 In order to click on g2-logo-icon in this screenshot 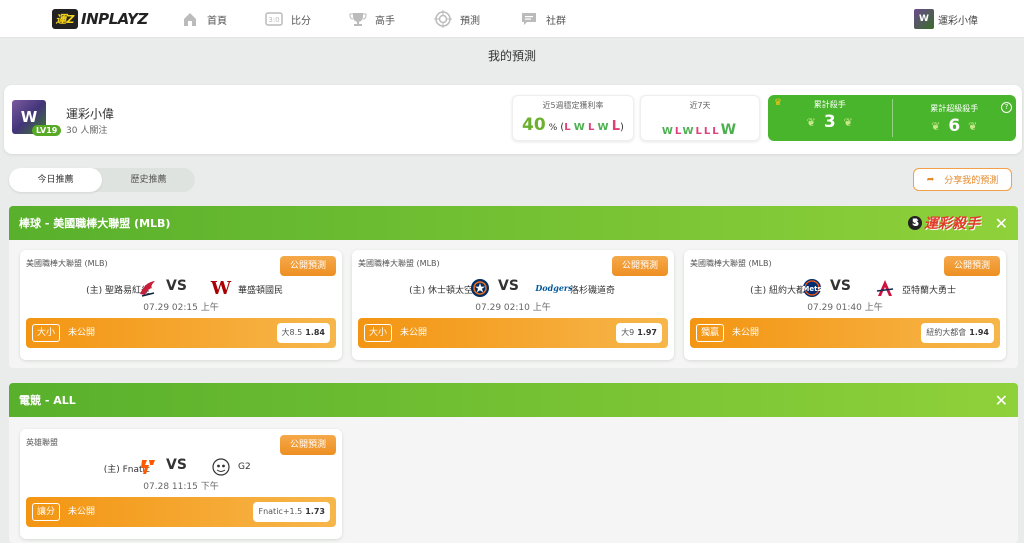, I will do `click(221, 467)`.